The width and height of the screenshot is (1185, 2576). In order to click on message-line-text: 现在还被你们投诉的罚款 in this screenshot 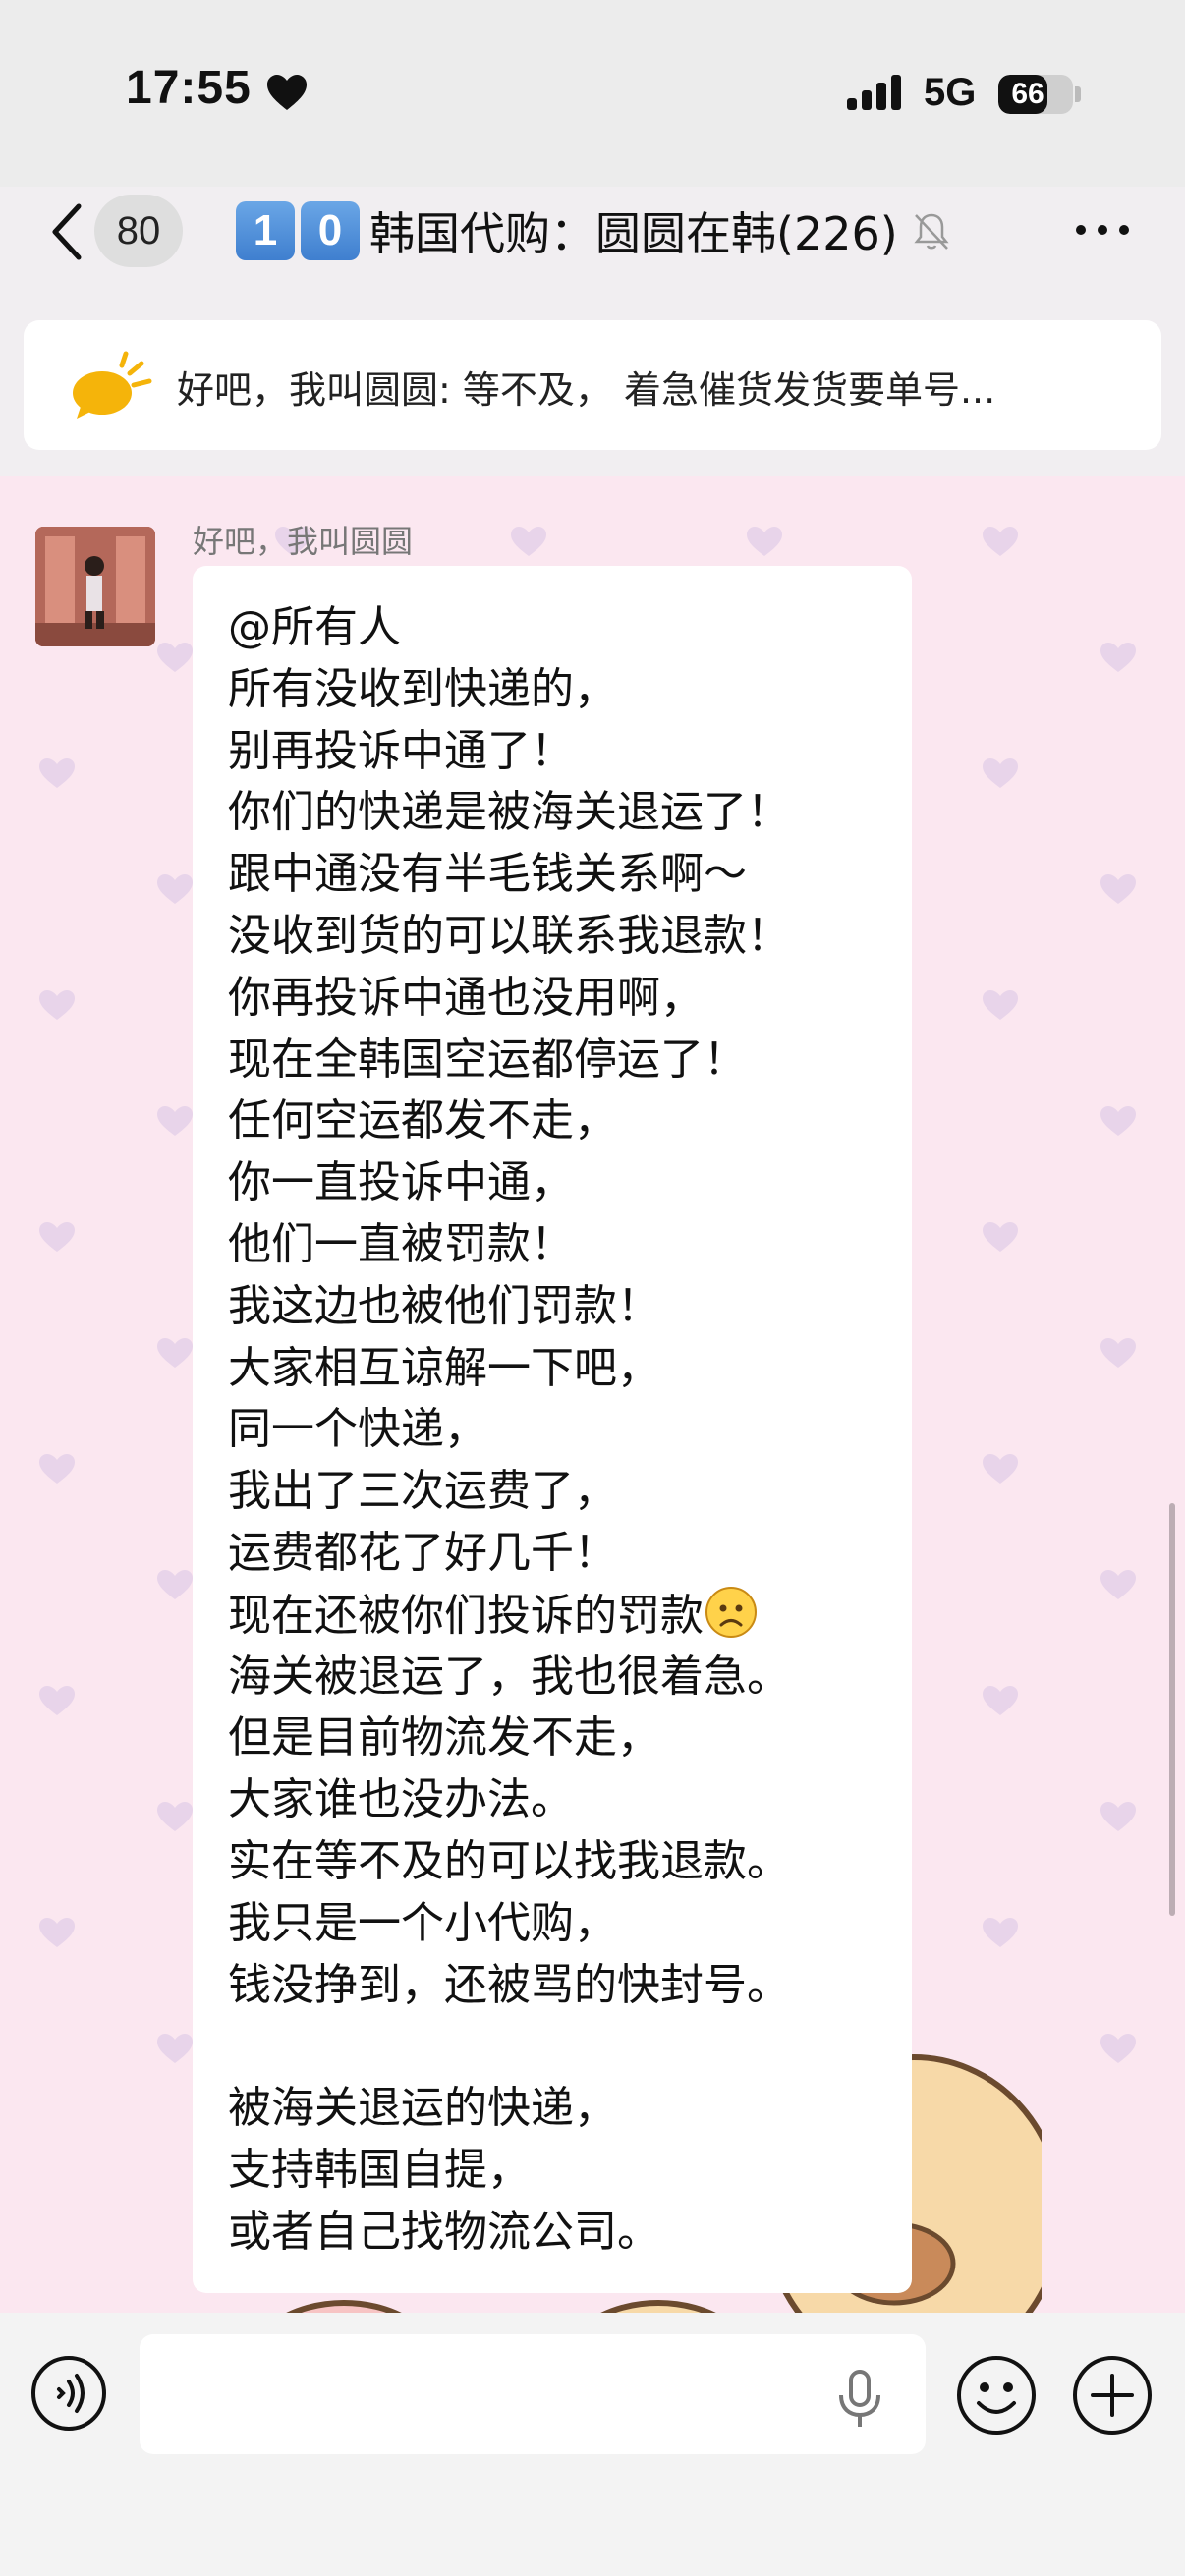, I will do `click(466, 1615)`.